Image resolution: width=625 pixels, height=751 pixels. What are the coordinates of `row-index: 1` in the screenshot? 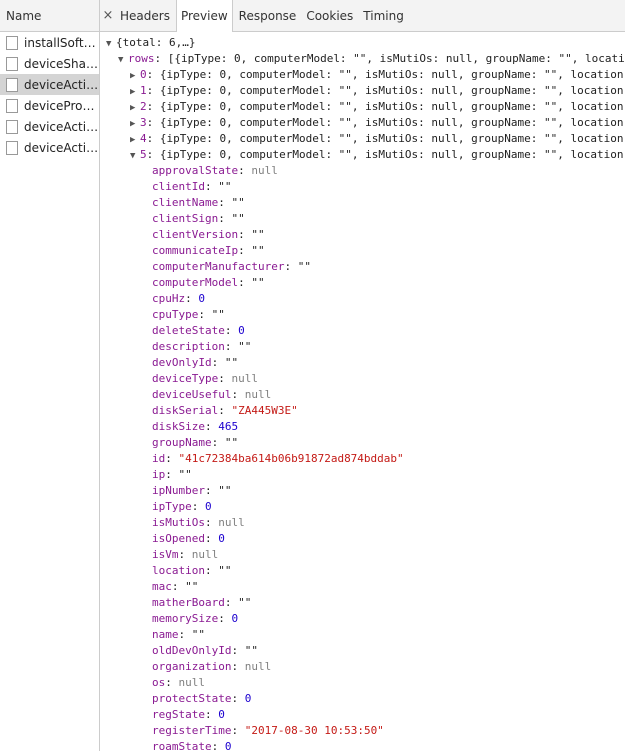 It's located at (143, 90).